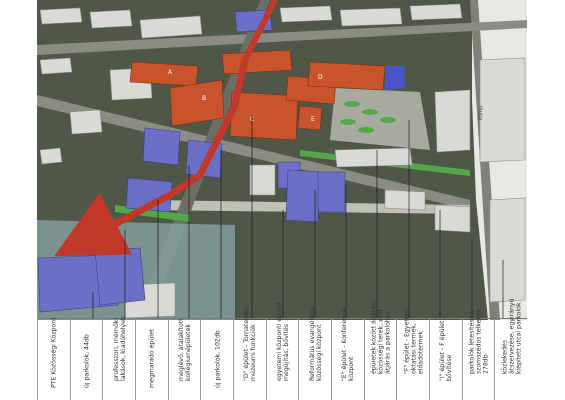 The image size is (565, 400). I want to click on legend-label: "E" épület - Konferencia központ, so click(348, 344).